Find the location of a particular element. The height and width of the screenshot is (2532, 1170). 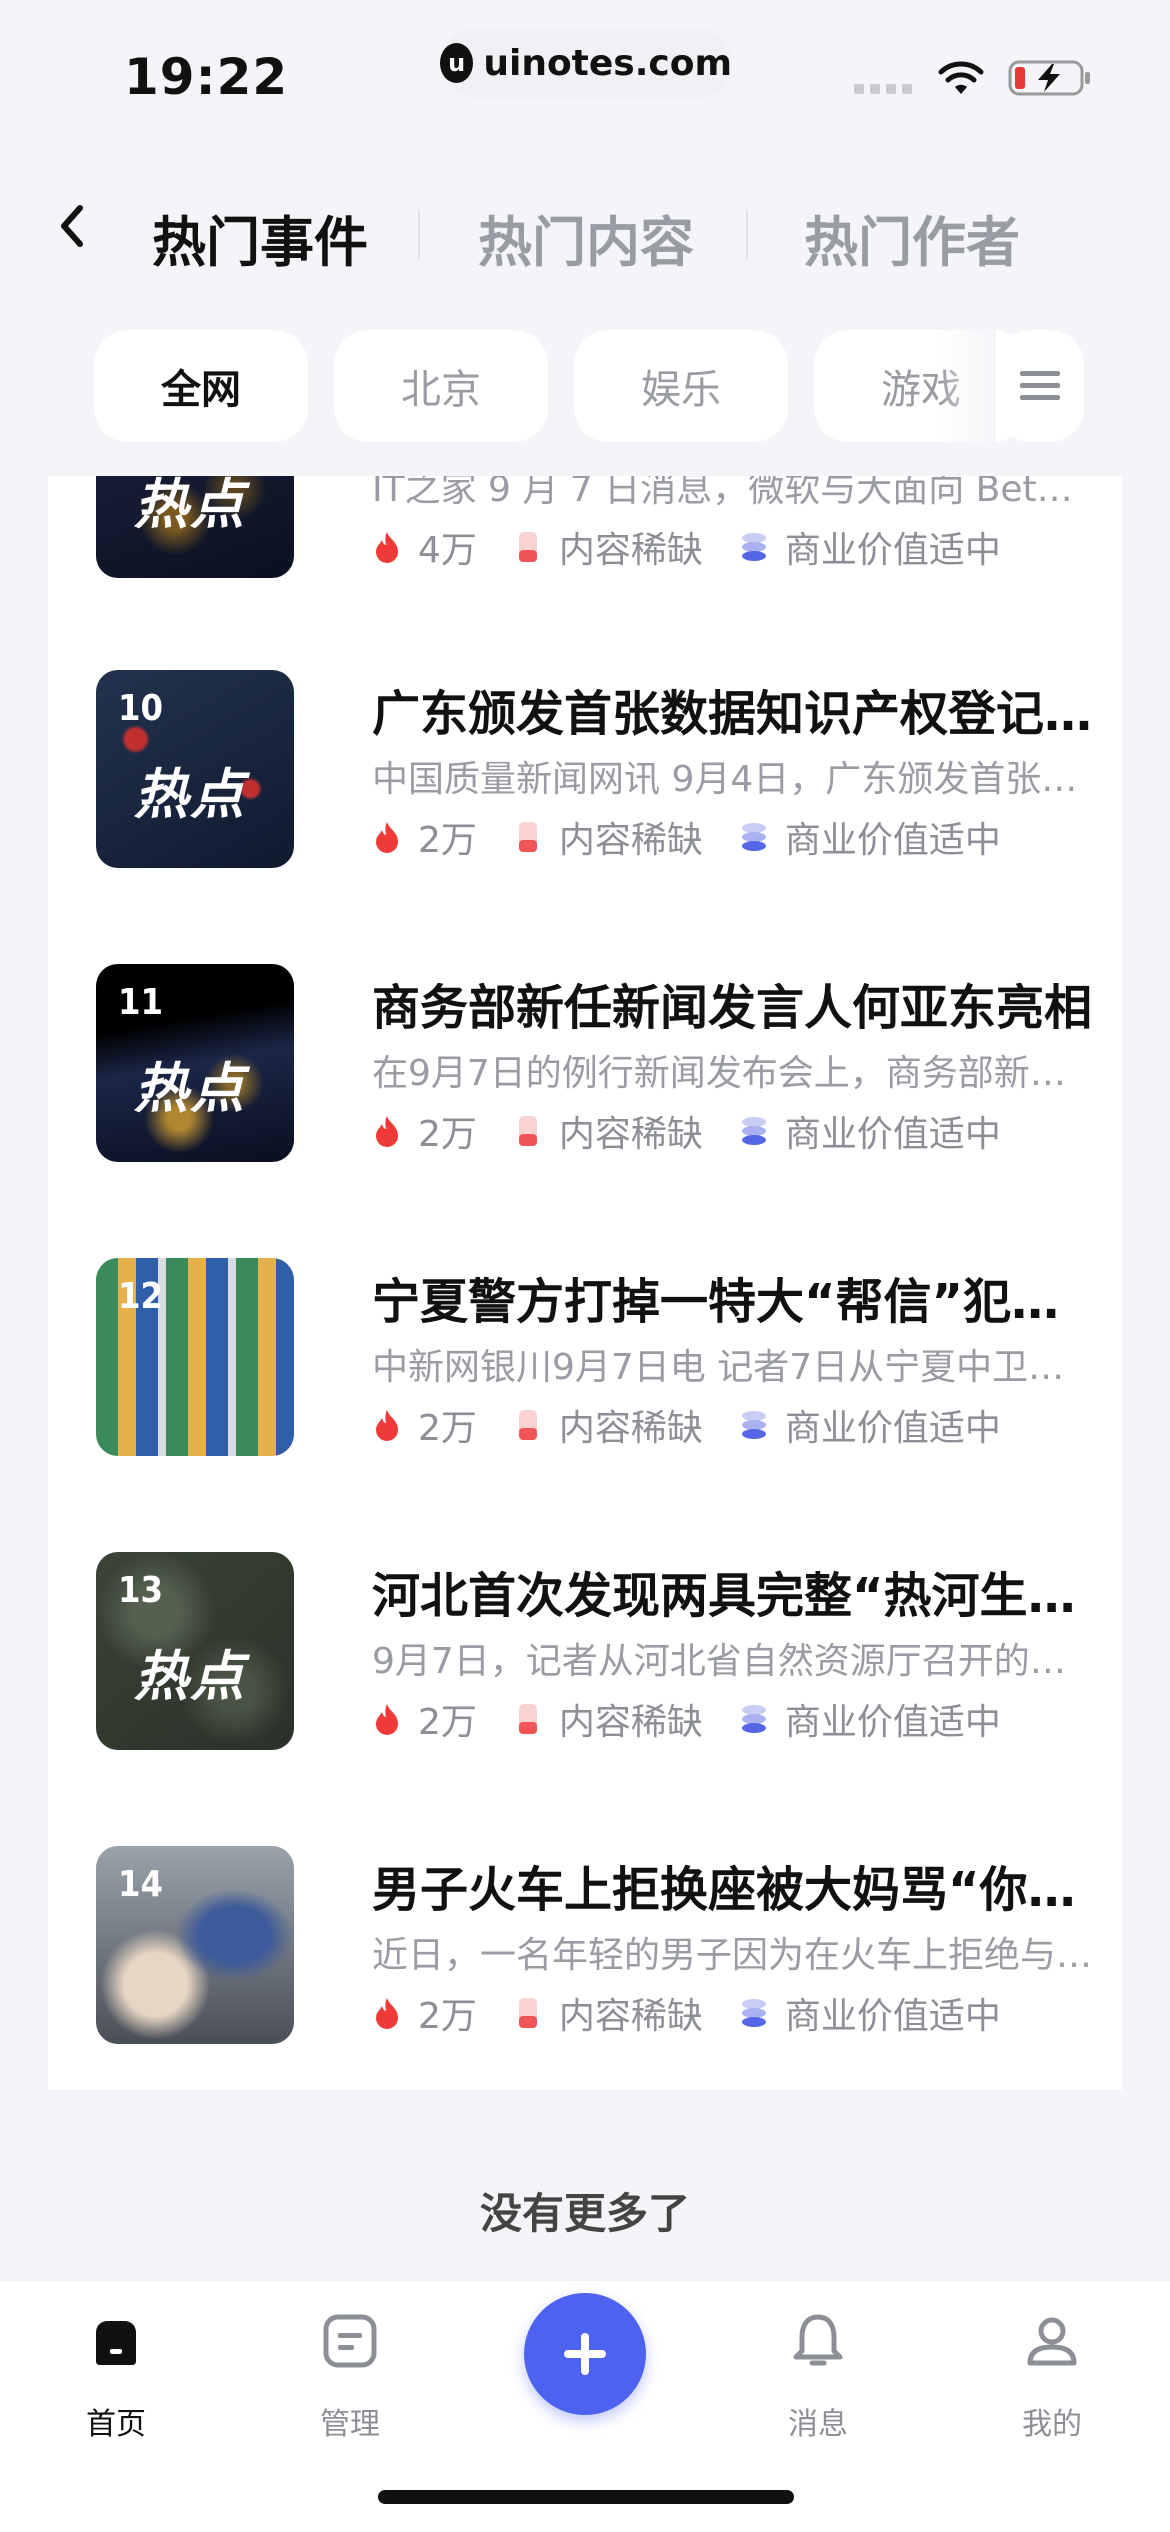

battery-icon is located at coordinates (1049, 78).